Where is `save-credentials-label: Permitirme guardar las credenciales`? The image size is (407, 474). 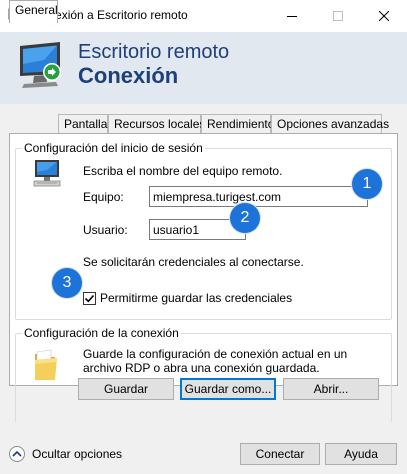
save-credentials-label: Permitirme guardar las credenciales is located at coordinates (196, 298).